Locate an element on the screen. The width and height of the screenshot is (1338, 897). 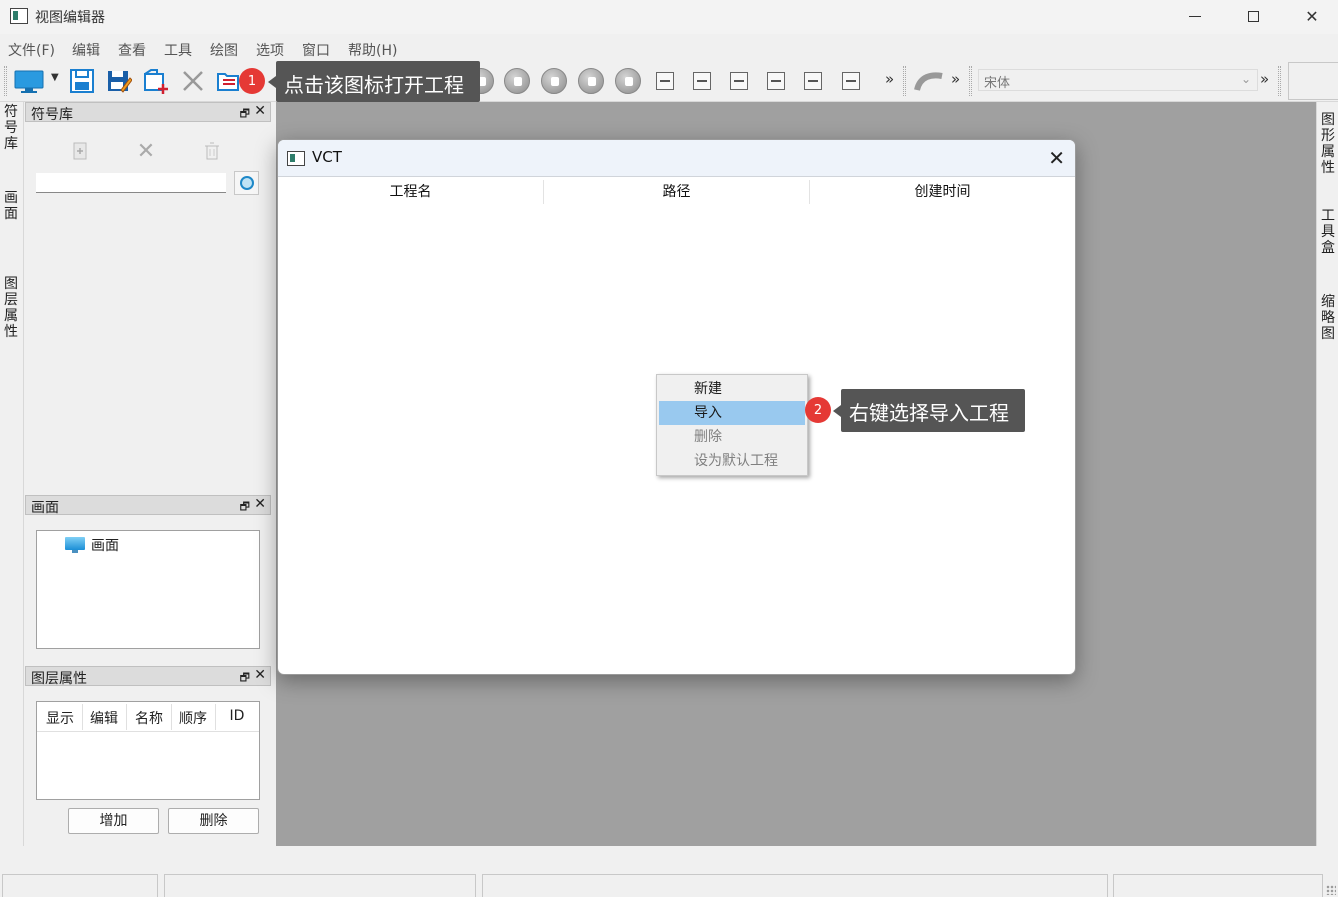
menu-file: 文件(F) is located at coordinates (31, 50).